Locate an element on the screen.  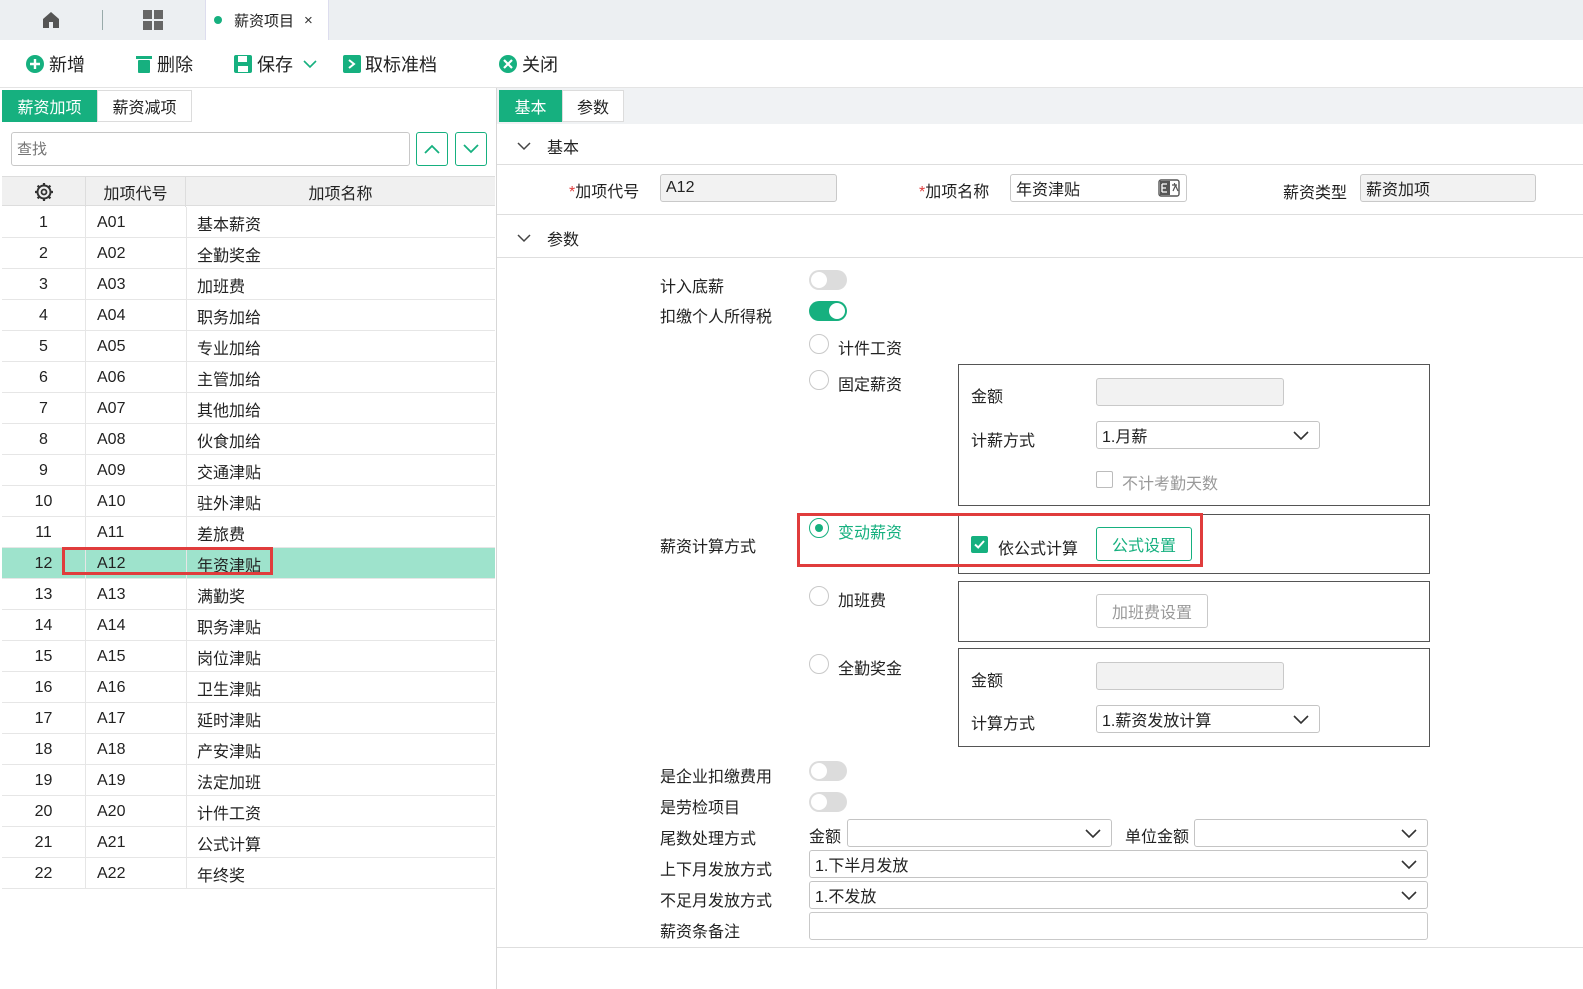
row-name: 基本薪资 is located at coordinates (229, 225).